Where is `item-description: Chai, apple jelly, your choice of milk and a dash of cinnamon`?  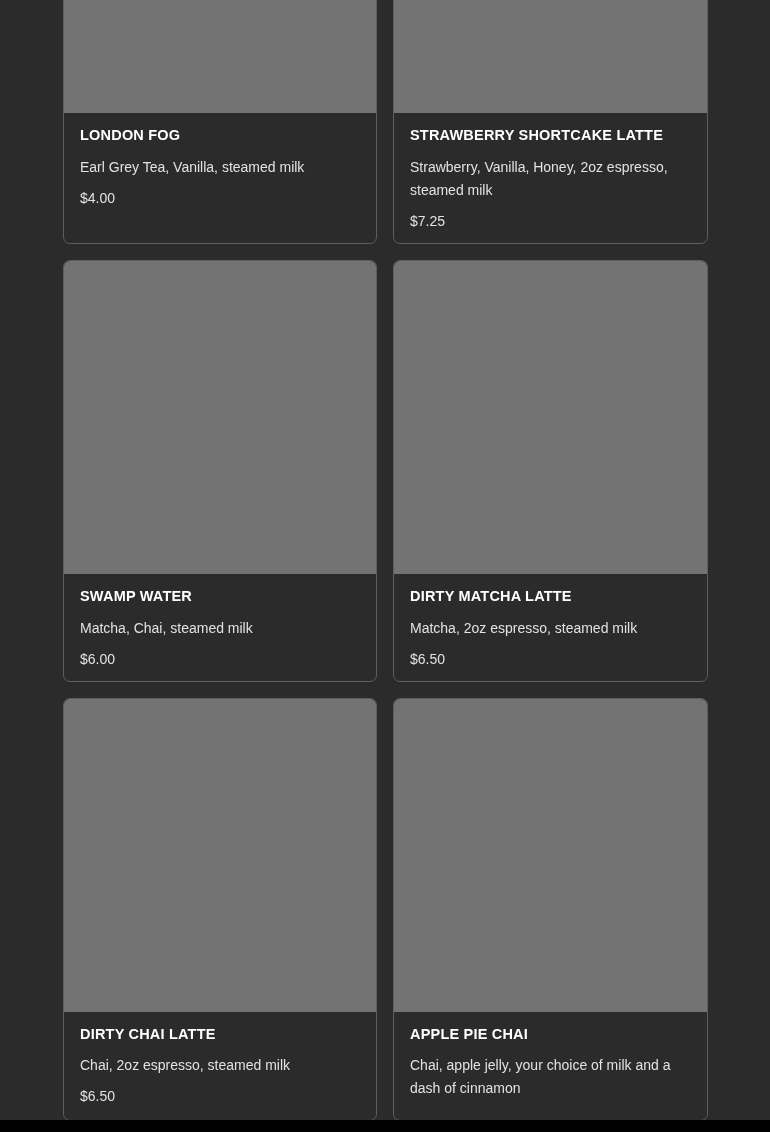
item-description: Chai, apple jelly, your choice of milk and a dash of cinnamon is located at coordinates (541, 1077).